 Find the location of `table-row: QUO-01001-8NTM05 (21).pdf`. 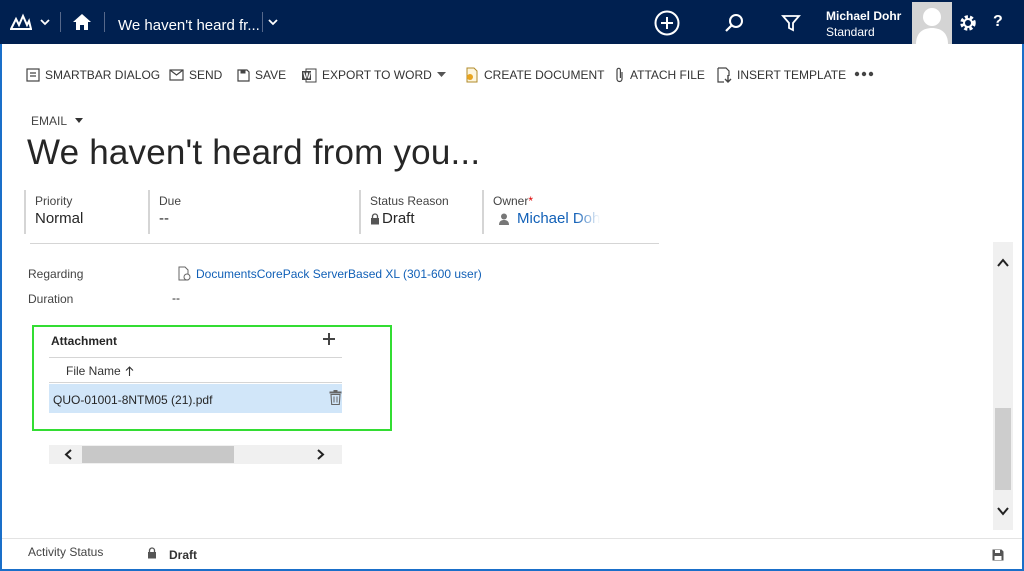

table-row: QUO-01001-8NTM05 (21).pdf is located at coordinates (195, 398).